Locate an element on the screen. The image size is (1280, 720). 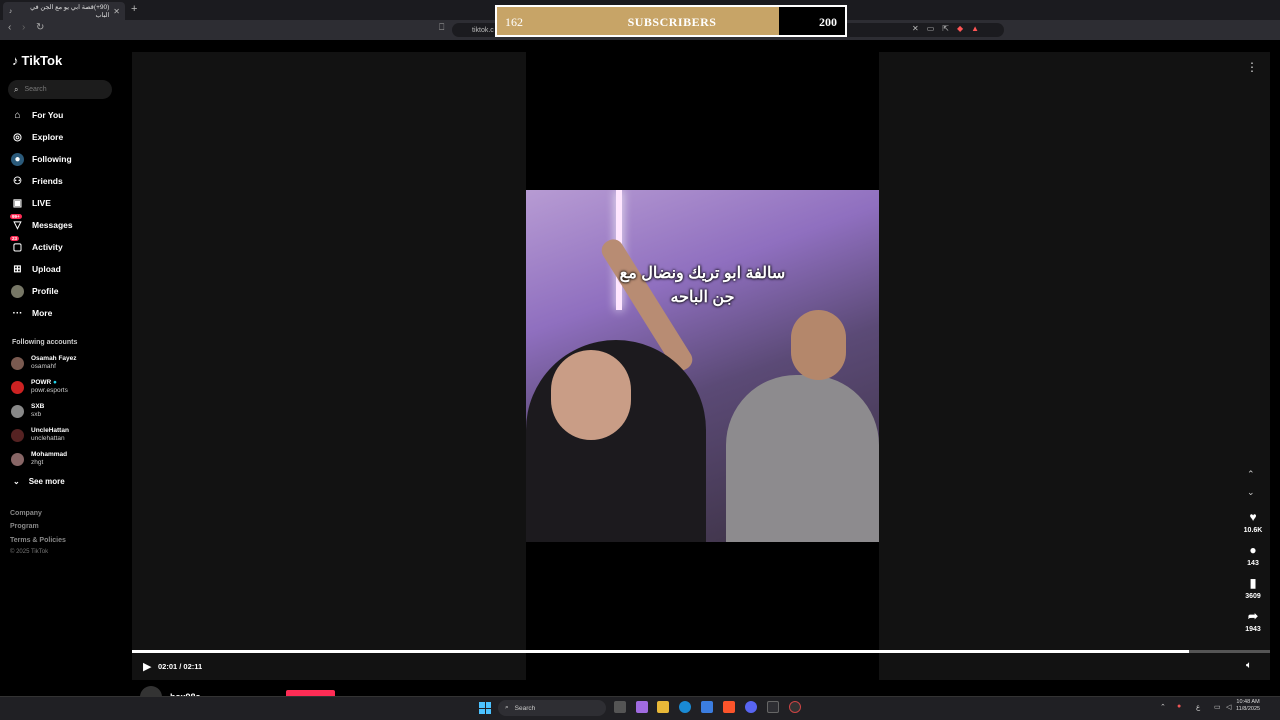
taskbar-clock: 10:48 AM 11/8/2025 is located at coordinates (1248, 706).